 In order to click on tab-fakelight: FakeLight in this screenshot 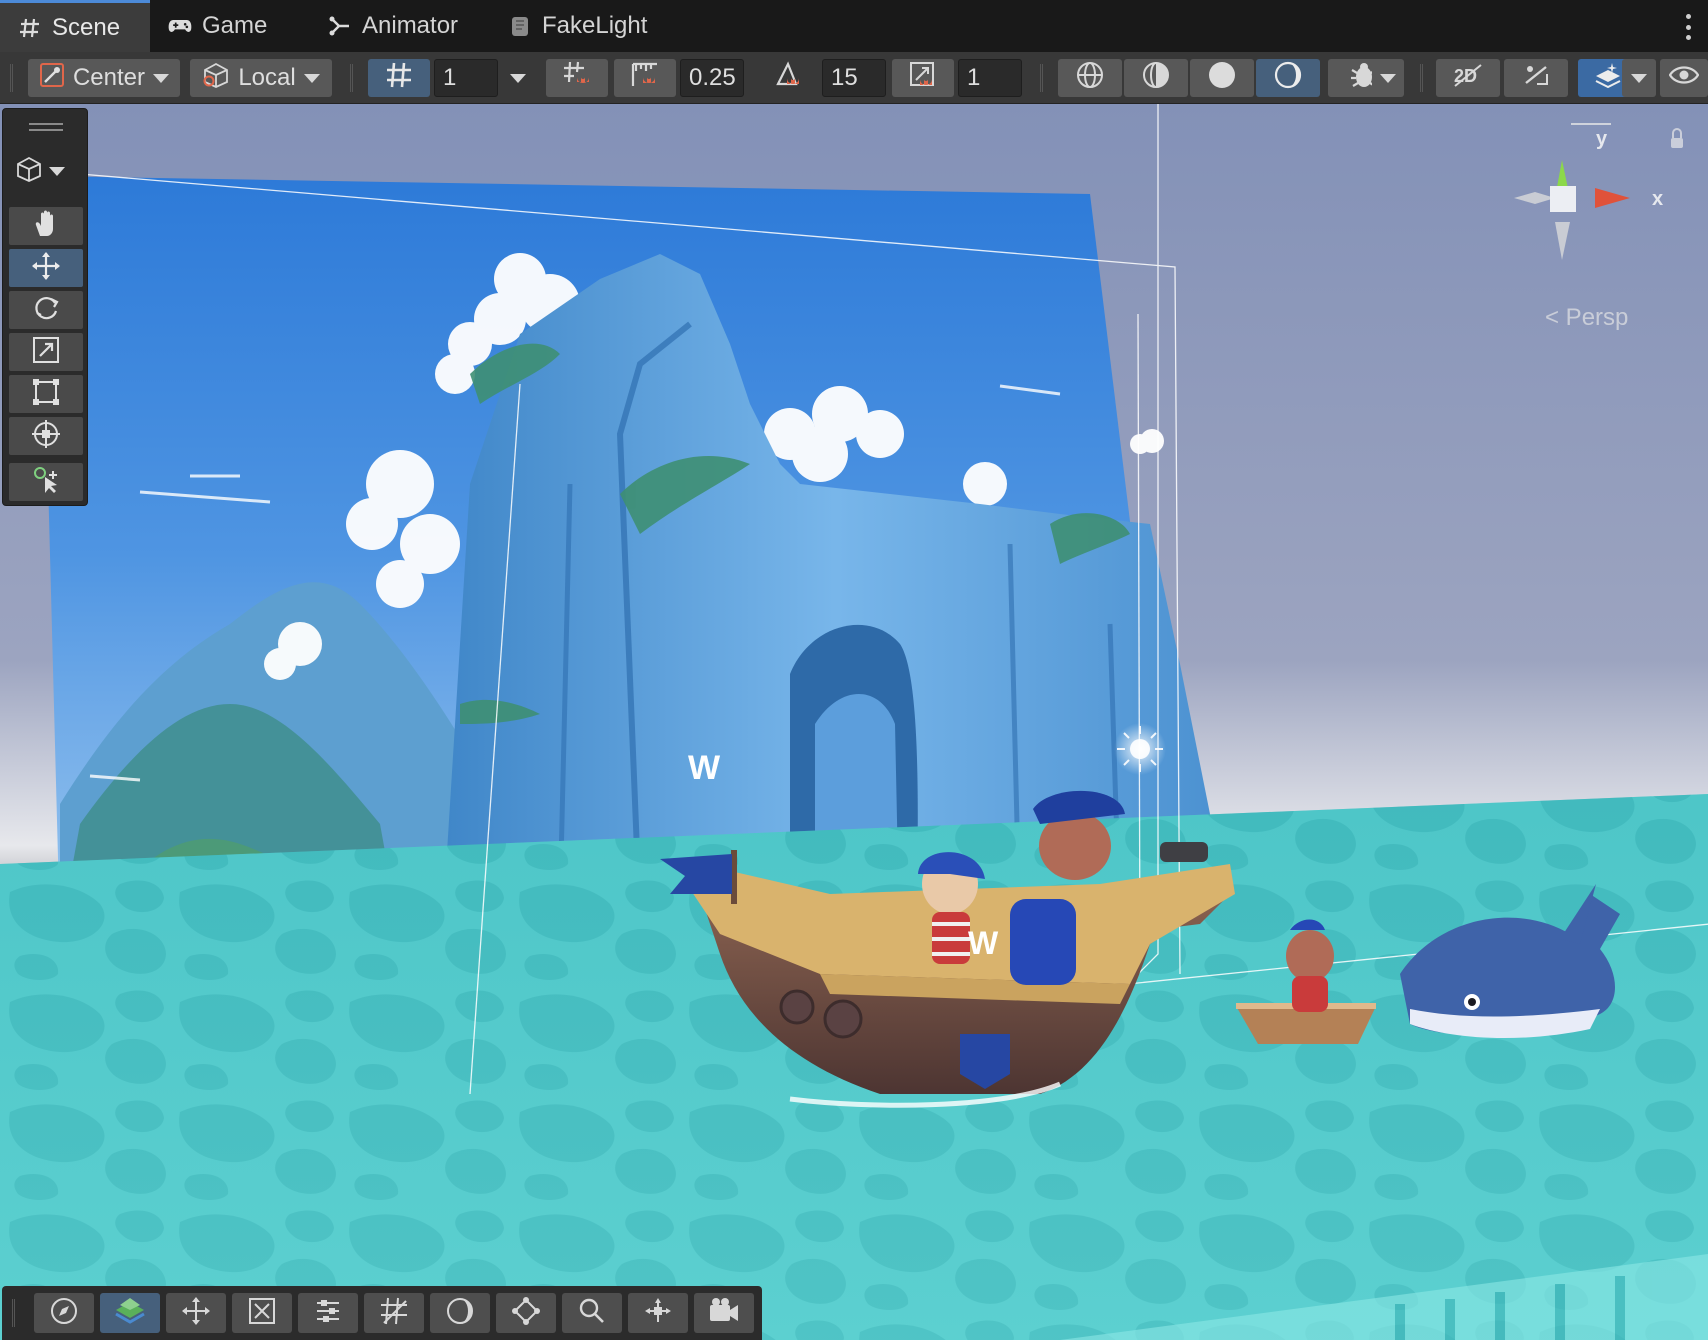, I will do `click(580, 26)`.